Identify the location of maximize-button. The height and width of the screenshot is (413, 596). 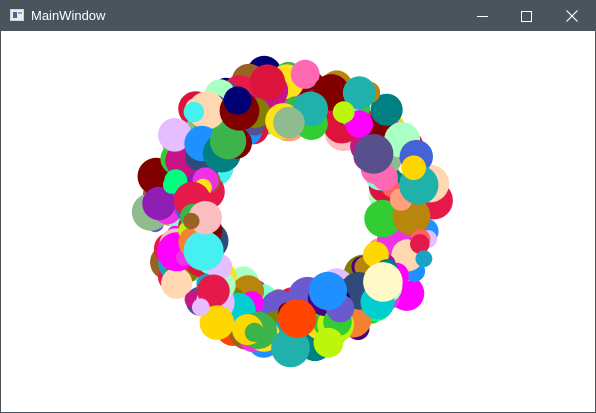
(526, 16).